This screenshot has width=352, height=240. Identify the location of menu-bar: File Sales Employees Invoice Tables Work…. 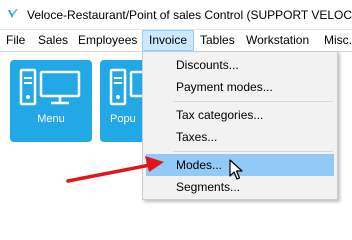
(176, 41).